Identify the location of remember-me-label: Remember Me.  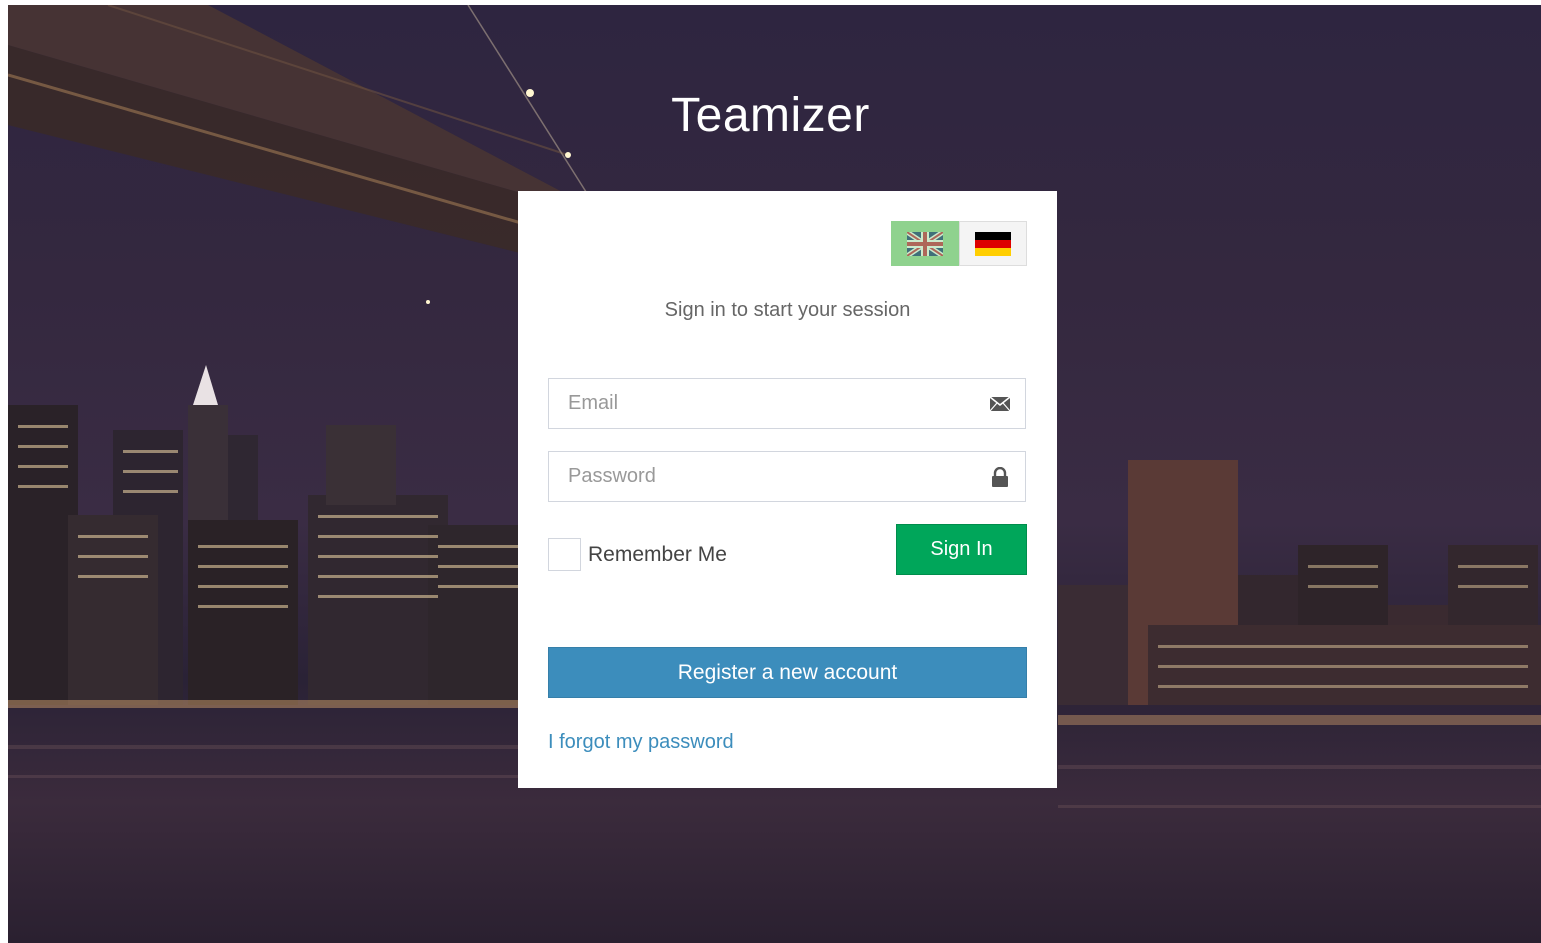
(657, 554).